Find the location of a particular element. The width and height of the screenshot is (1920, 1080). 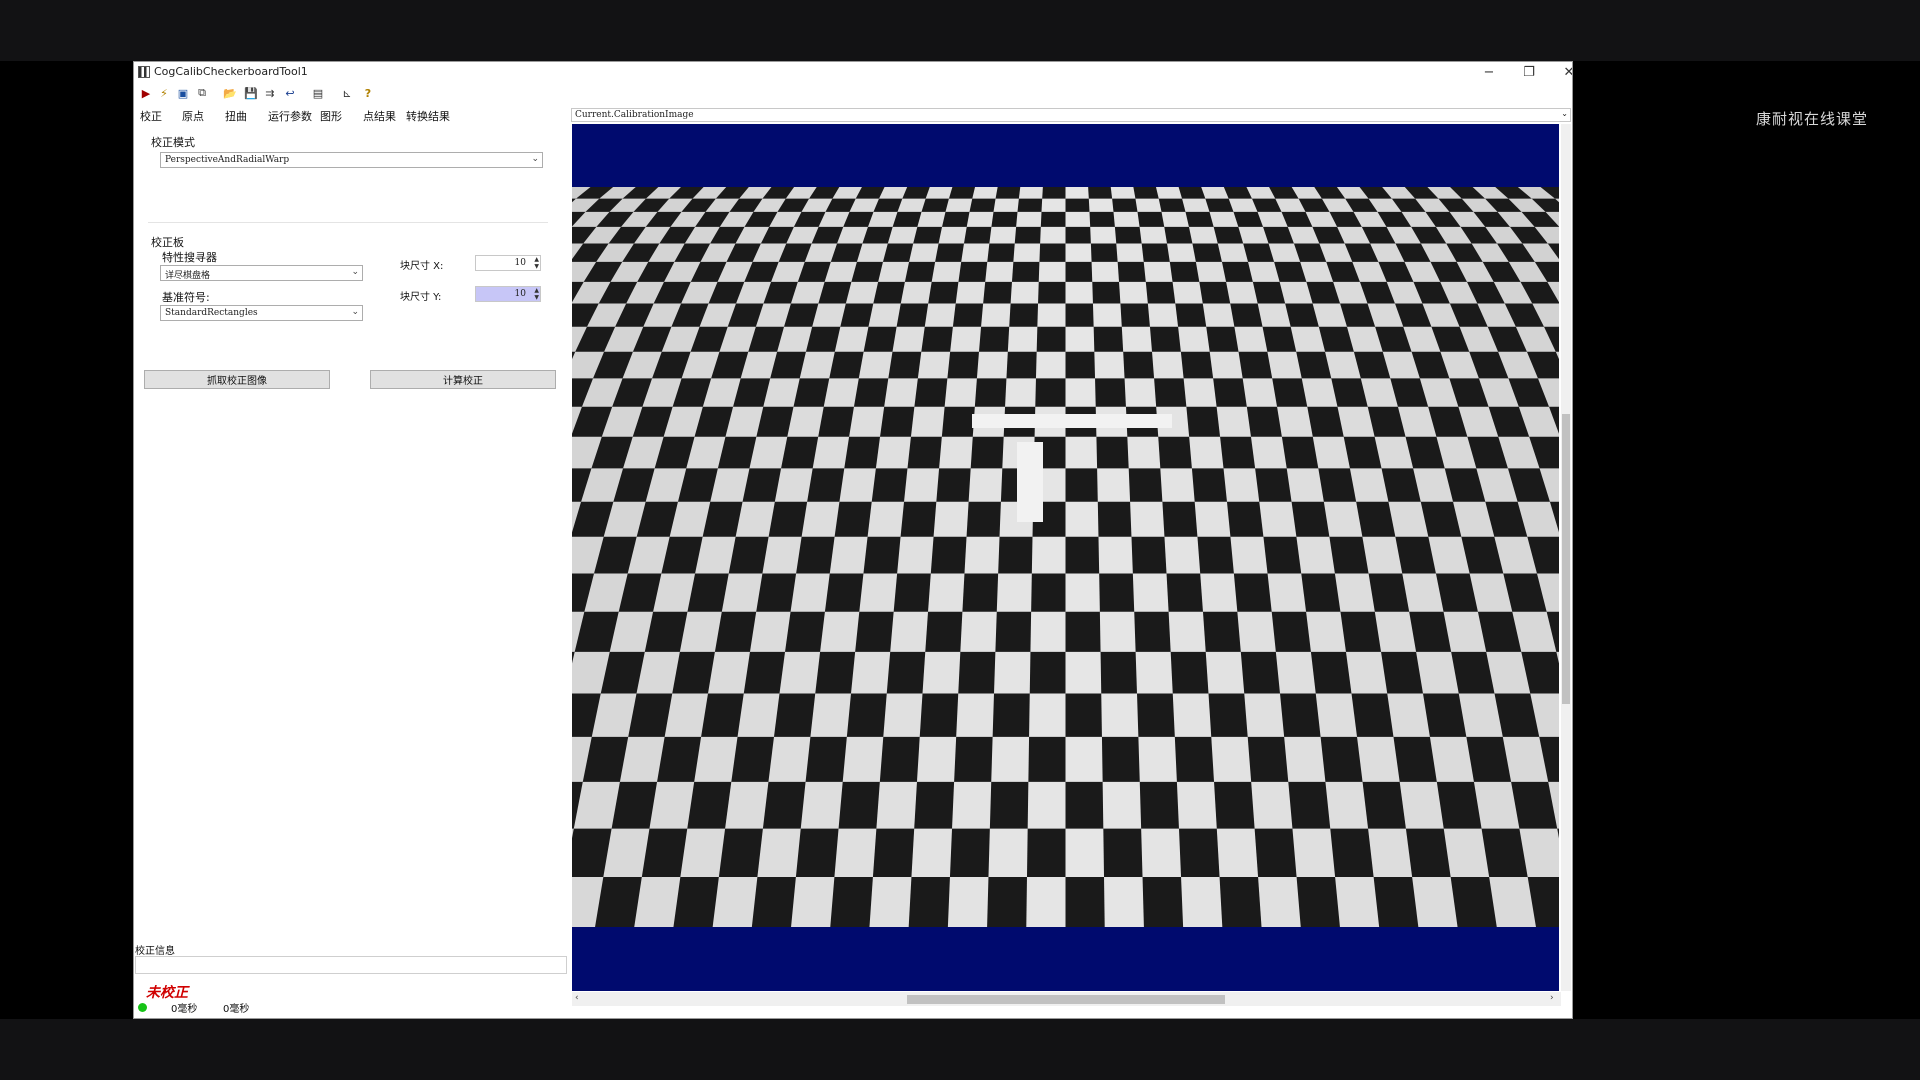

tab-calibration: 校正 is located at coordinates (151, 116).